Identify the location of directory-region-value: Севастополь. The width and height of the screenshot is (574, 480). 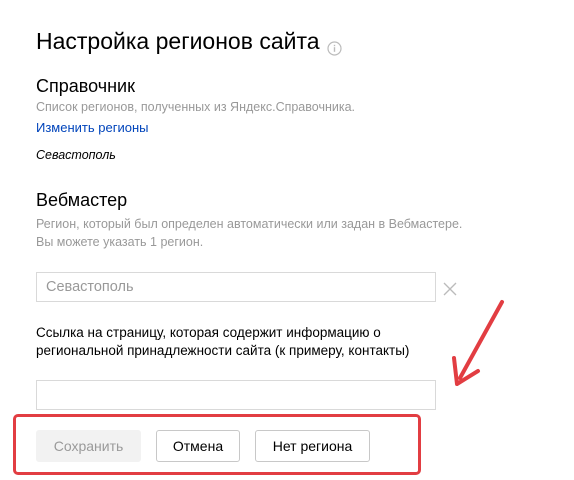
(76, 155).